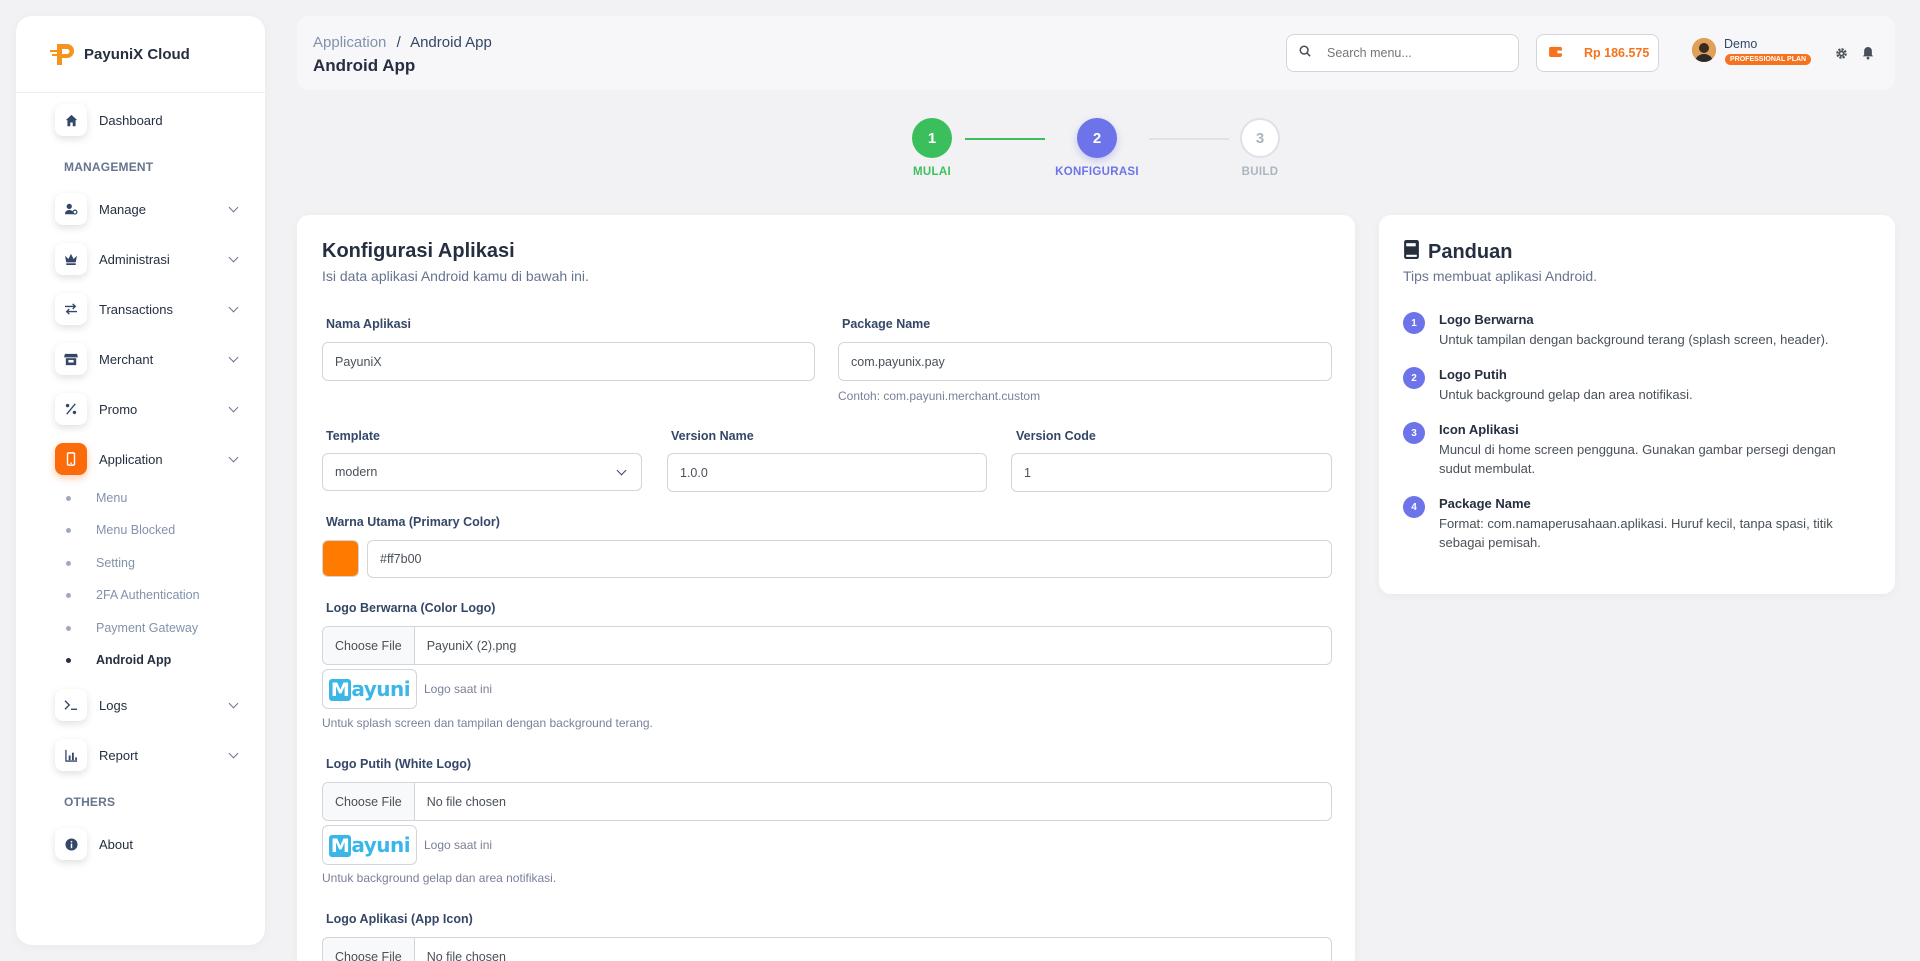  I want to click on sidebar-item-transactions: Transactions, so click(144, 309).